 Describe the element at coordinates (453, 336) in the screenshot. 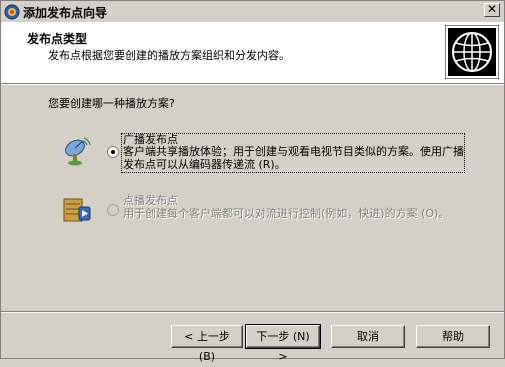

I see `help-button: 帮助` at that location.